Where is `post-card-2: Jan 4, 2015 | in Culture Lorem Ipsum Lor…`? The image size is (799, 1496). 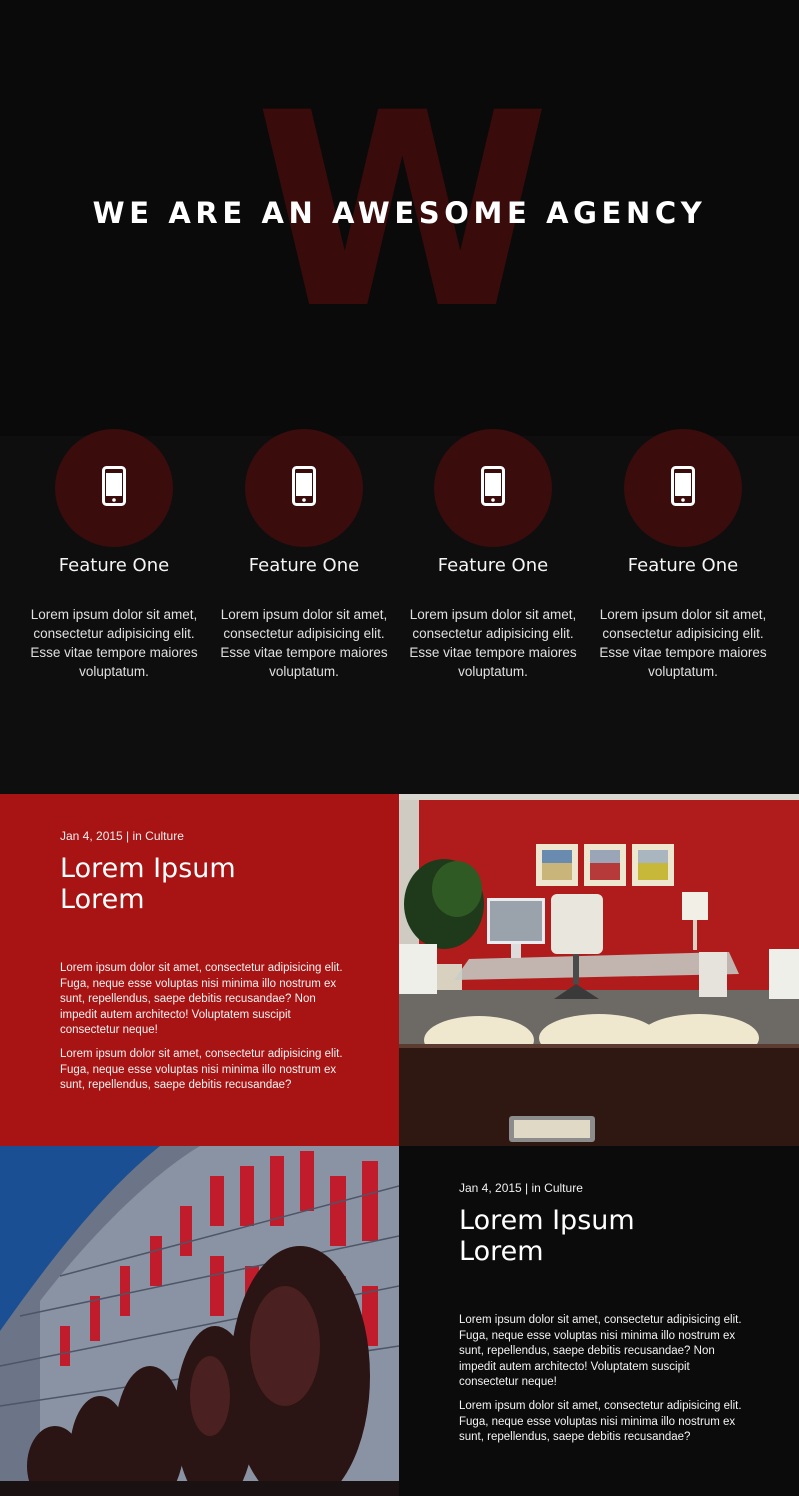
post-card-2: Jan 4, 2015 | in Culture Lorem Ipsum Lor… is located at coordinates (599, 1321).